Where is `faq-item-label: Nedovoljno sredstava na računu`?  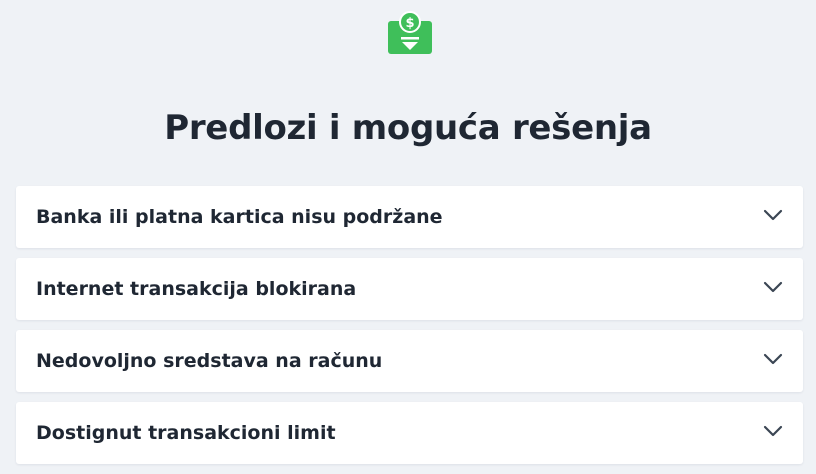 faq-item-label: Nedovoljno sredstava na računu is located at coordinates (209, 361).